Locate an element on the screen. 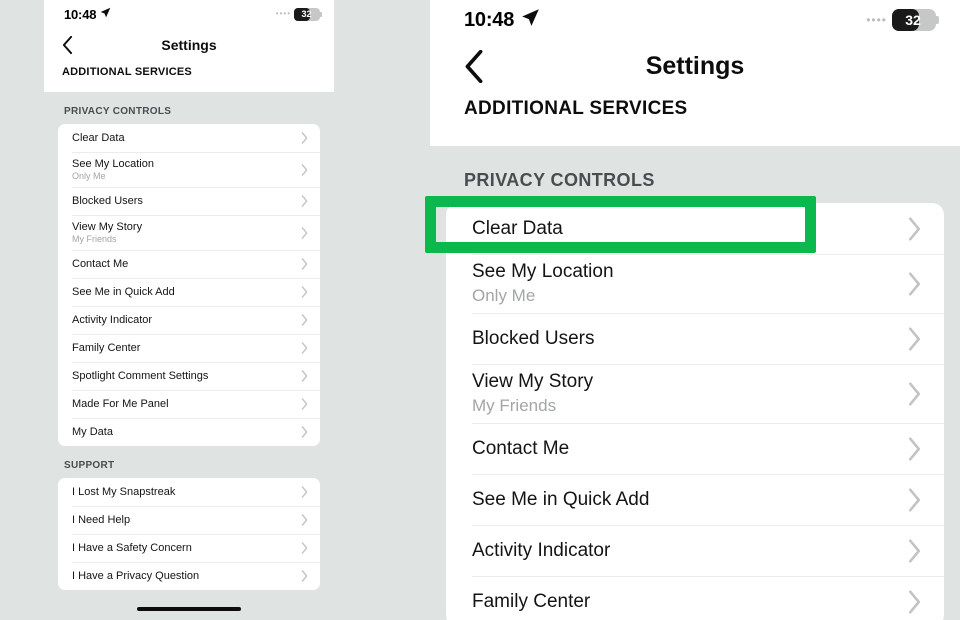 The width and height of the screenshot is (960, 620). section-support: SUPPORT I Lost My Snapstreak I Need Help is located at coordinates (189, 518).